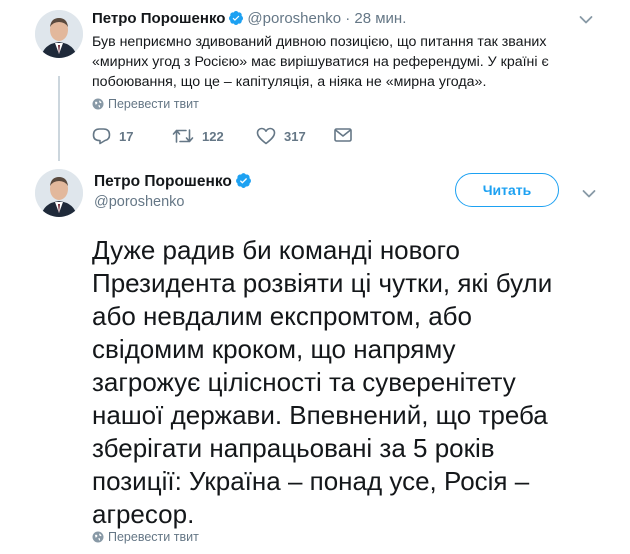 This screenshot has height=554, width=630. I want to click on tweet-text-line: Дуже радив би команді нового, so click(276, 250).